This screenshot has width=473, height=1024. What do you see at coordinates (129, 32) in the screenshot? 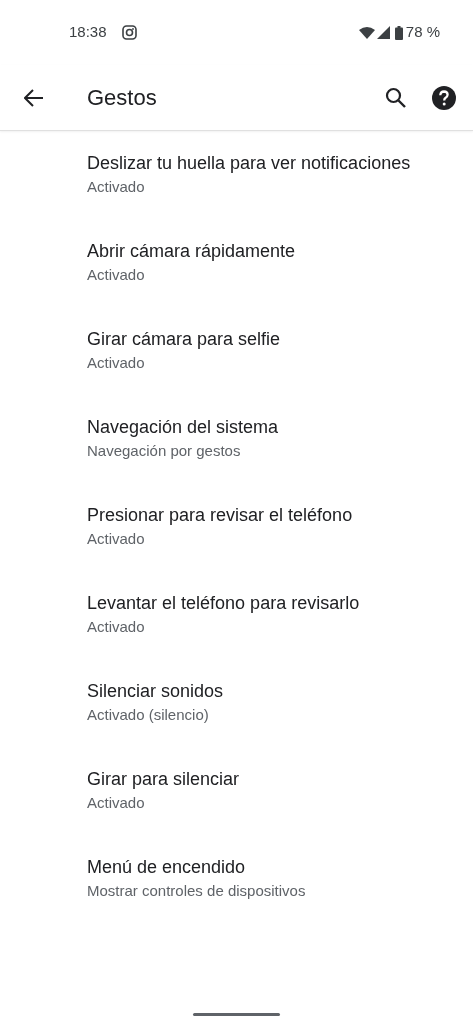
I see `camera-app-icon` at bounding box center [129, 32].